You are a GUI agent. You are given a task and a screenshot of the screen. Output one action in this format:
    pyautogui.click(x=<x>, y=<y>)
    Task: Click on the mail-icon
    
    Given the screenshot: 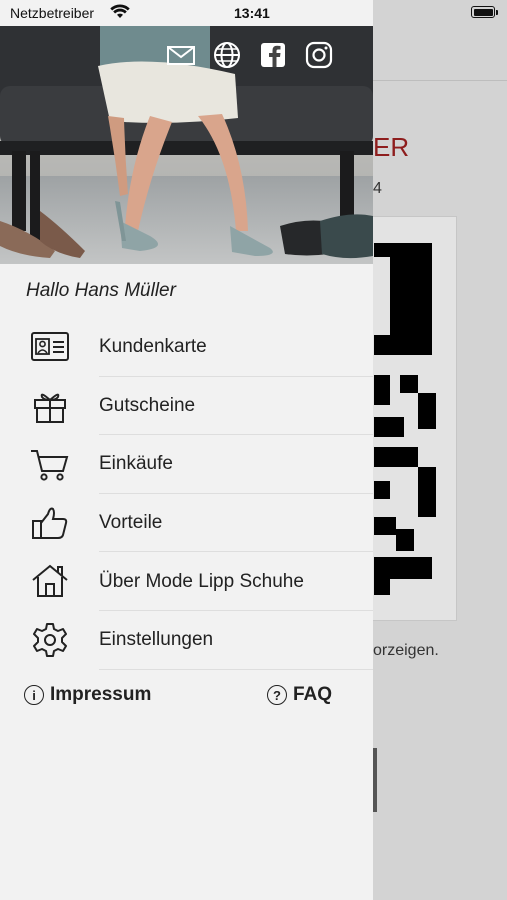 What is the action you would take?
    pyautogui.click(x=181, y=55)
    